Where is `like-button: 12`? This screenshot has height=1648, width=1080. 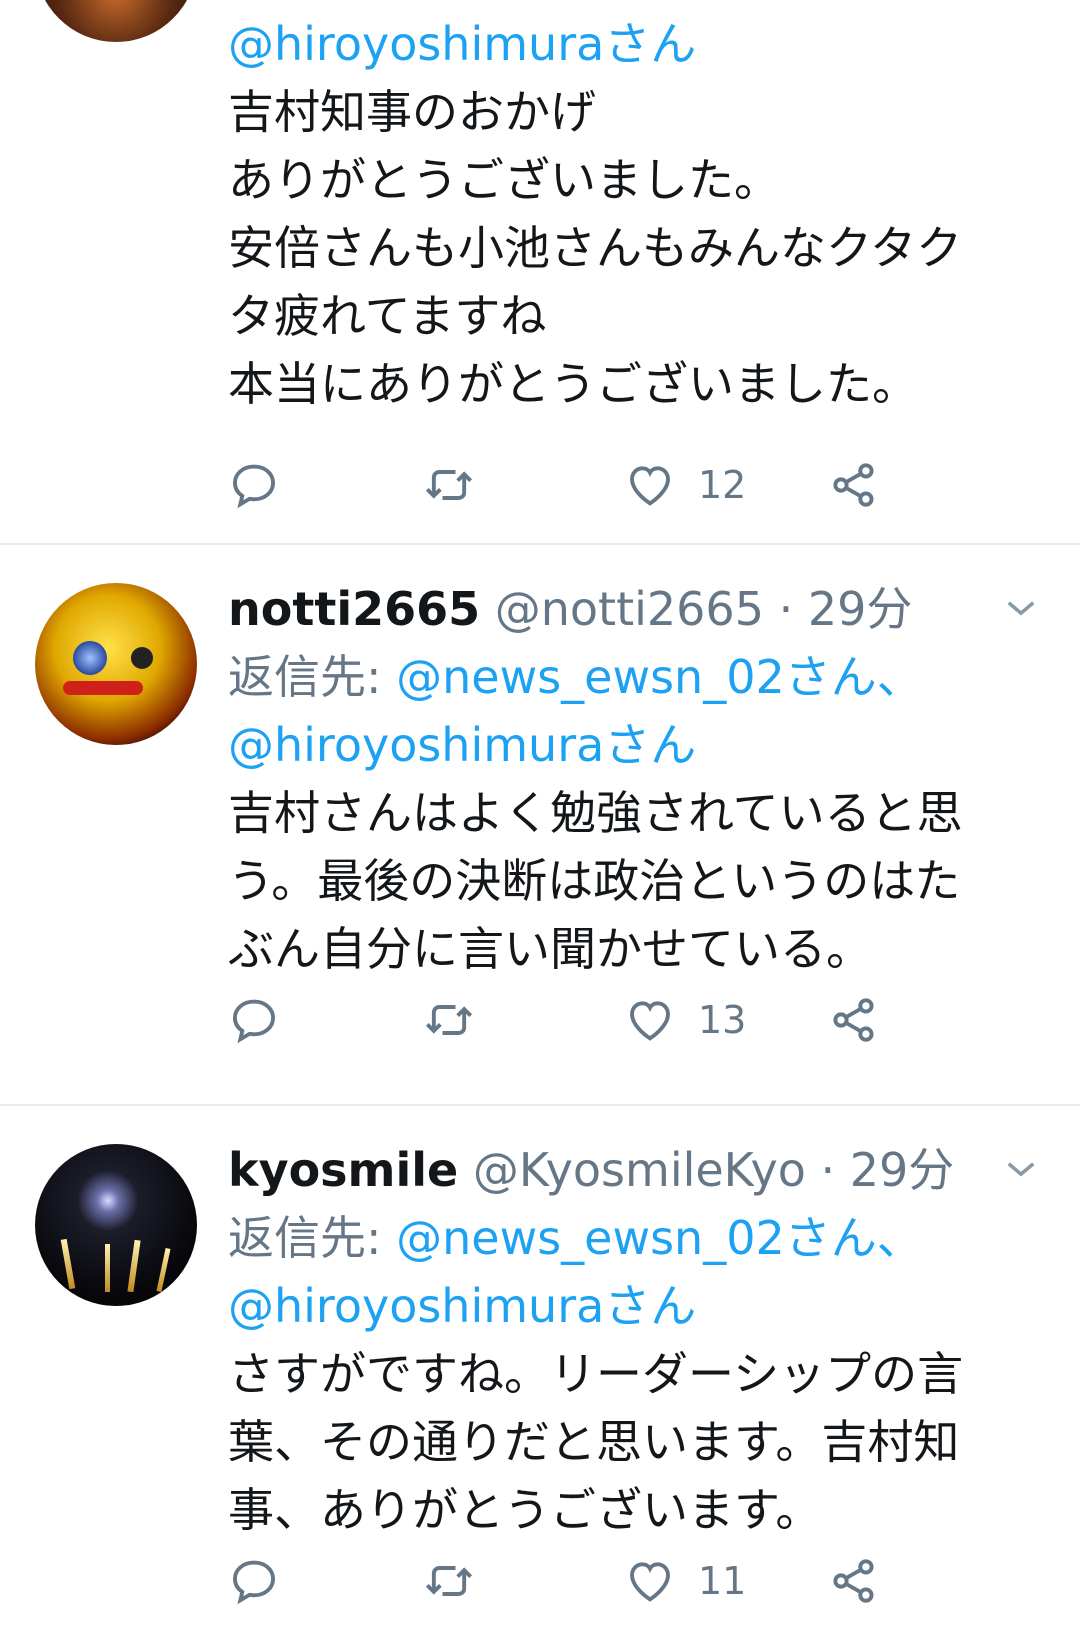
like-button: 12 is located at coordinates (685, 485).